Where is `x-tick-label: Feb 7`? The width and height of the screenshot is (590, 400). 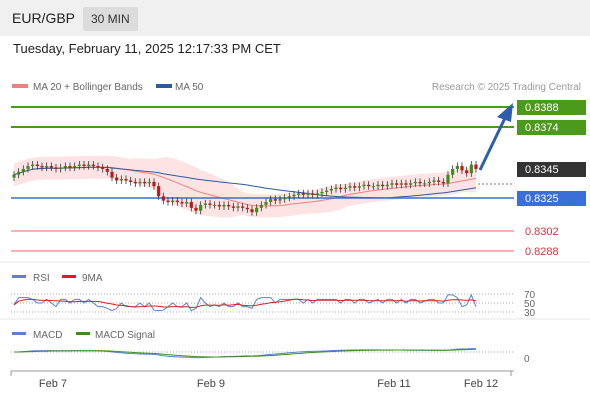
x-tick-label: Feb 7 is located at coordinates (53, 384).